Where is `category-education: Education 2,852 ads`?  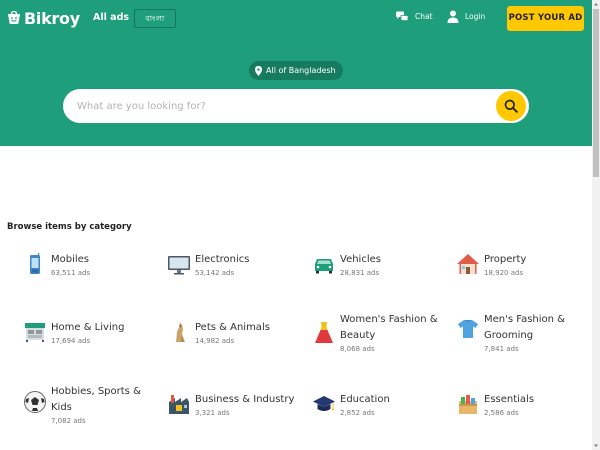 category-education: Education 2,852 ads is located at coordinates (382, 407).